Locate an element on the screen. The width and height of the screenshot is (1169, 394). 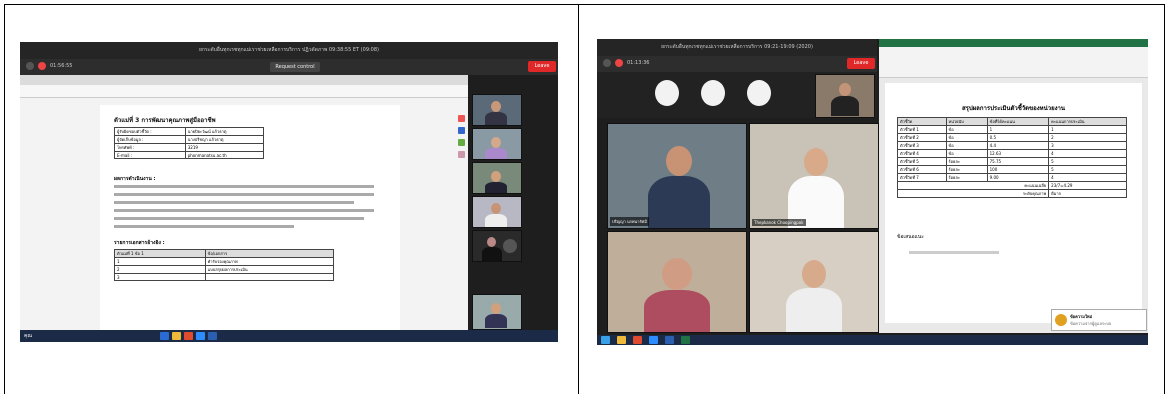
cell: 12.63 is located at coordinates (1018, 153).